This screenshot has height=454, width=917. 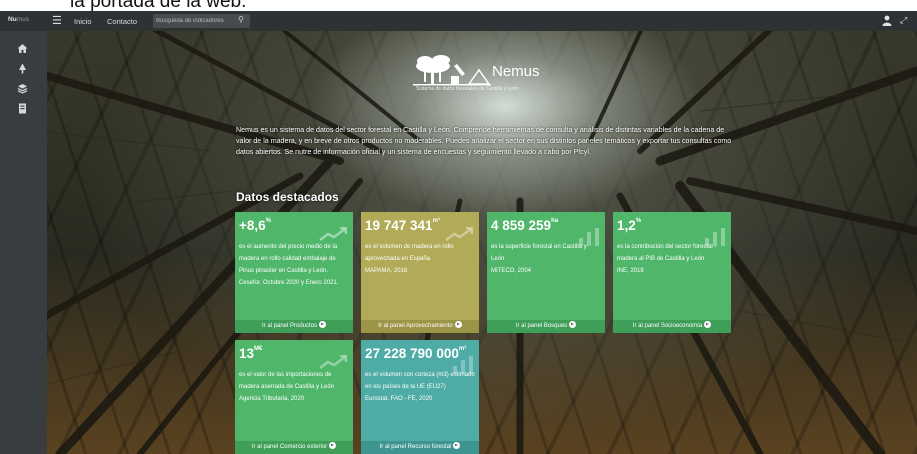 What do you see at coordinates (420, 447) in the screenshot?
I see `panel-link-recurso-forestal: Ir al panel Recurso forestal` at bounding box center [420, 447].